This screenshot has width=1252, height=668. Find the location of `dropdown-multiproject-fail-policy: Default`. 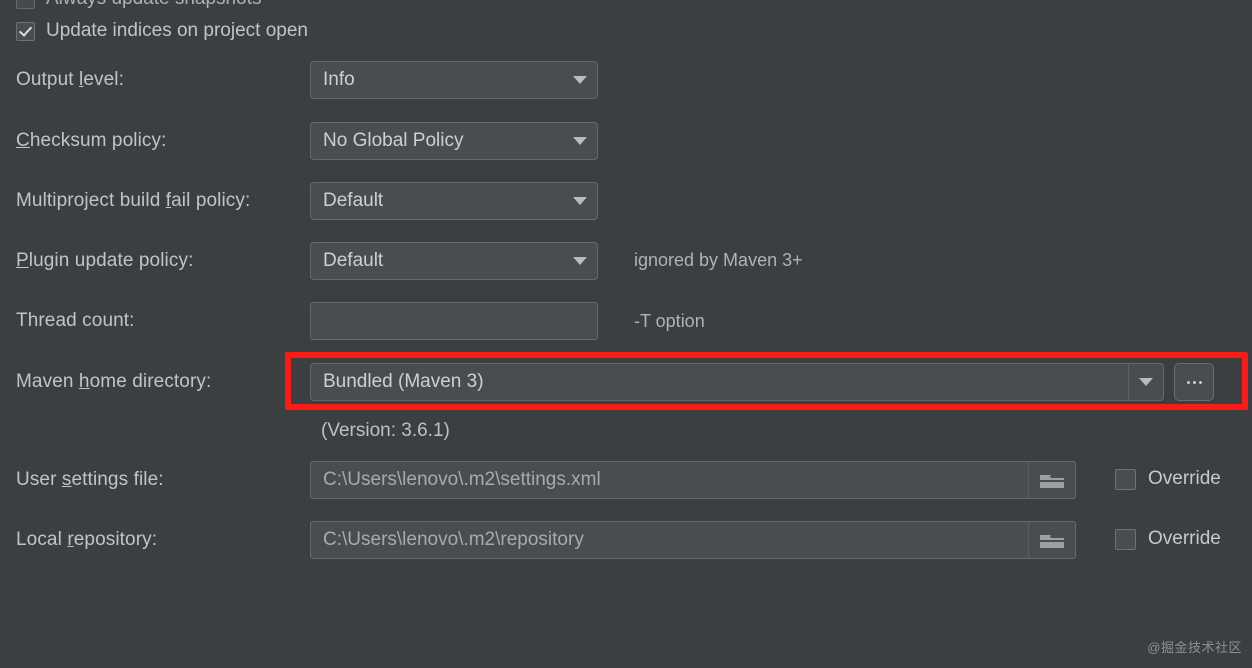

dropdown-multiproject-fail-policy: Default is located at coordinates (454, 201).